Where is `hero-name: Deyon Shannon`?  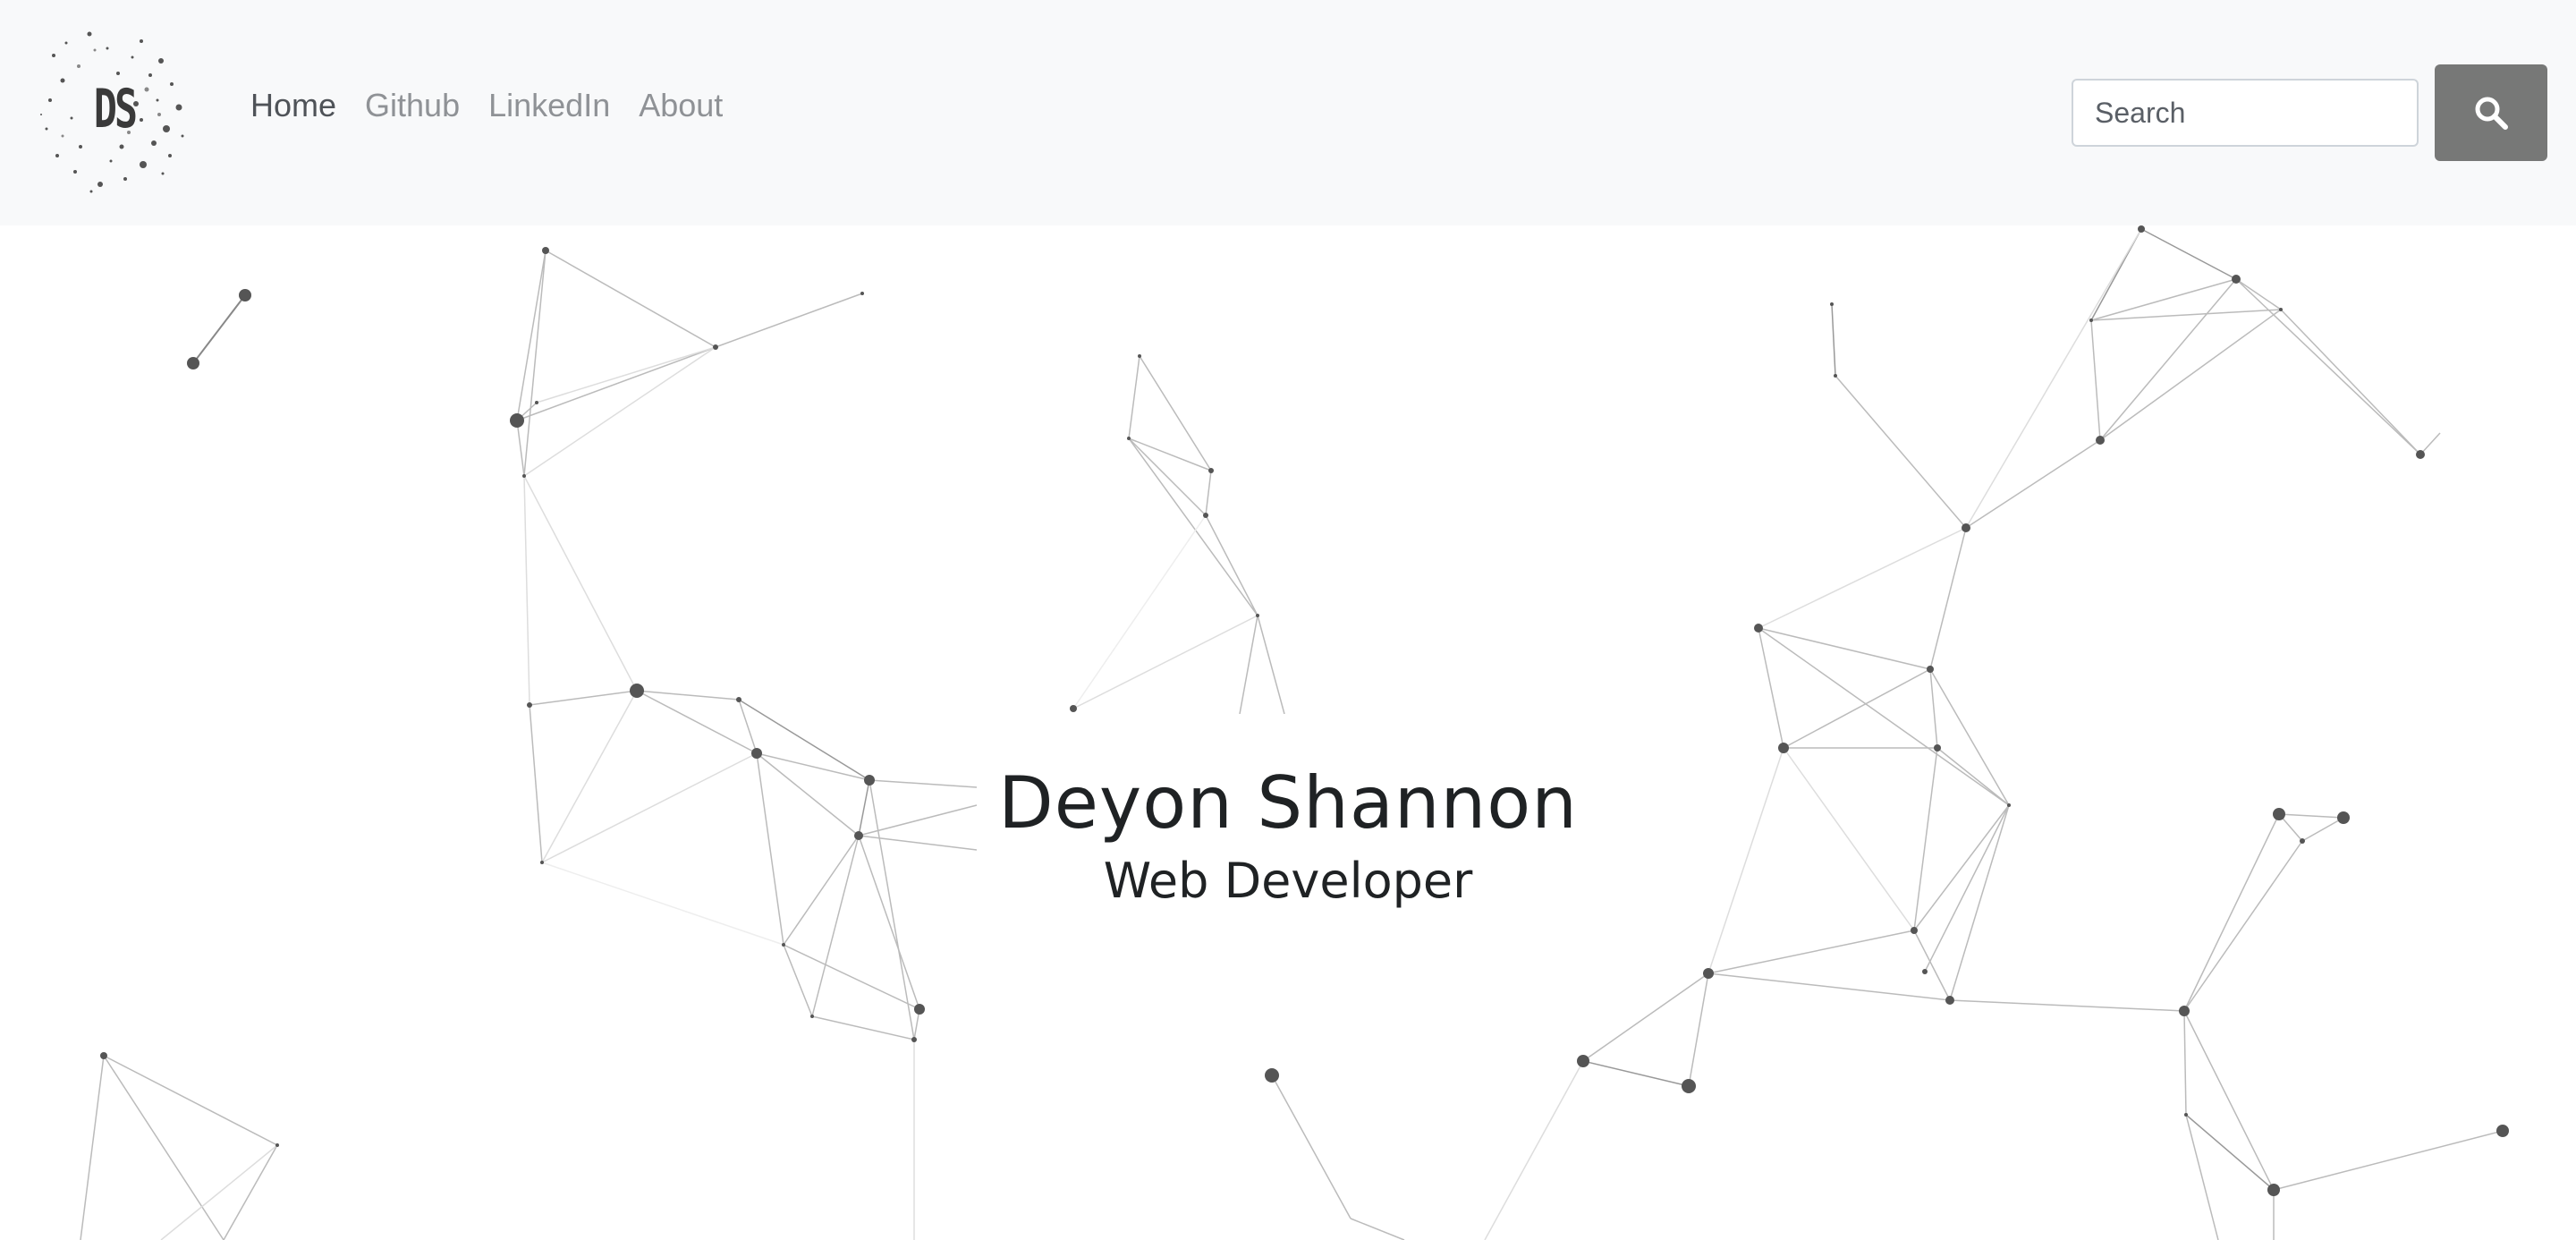 hero-name: Deyon Shannon is located at coordinates (1288, 803).